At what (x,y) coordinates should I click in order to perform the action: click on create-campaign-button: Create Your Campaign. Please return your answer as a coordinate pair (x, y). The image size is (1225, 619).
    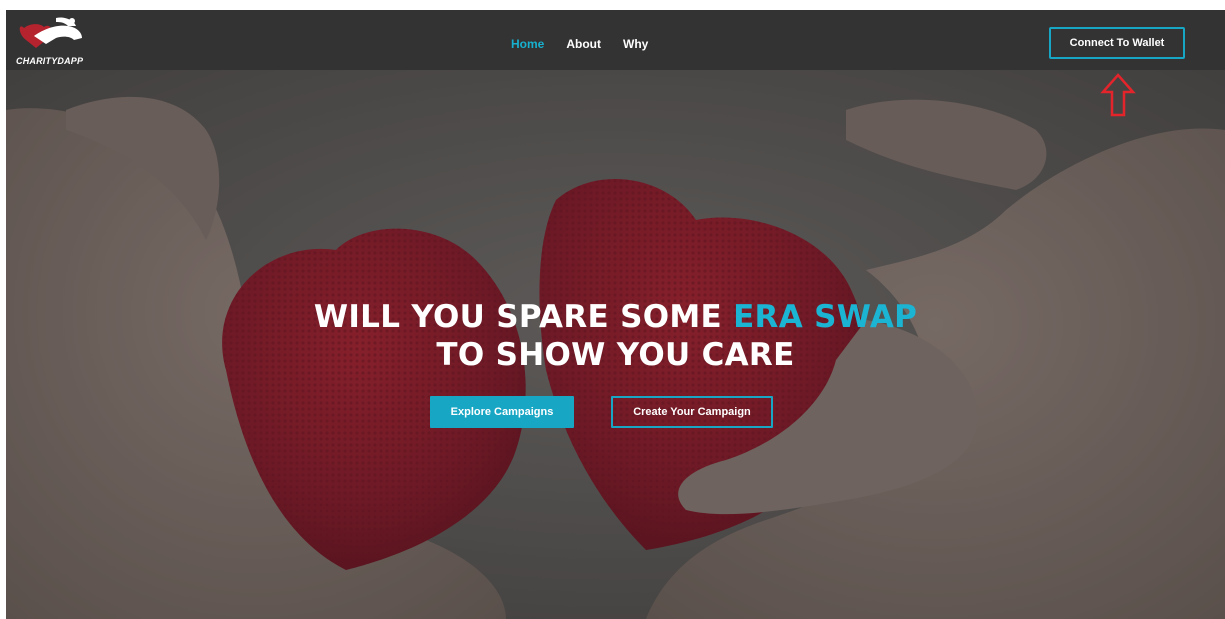
    Looking at the image, I should click on (692, 412).